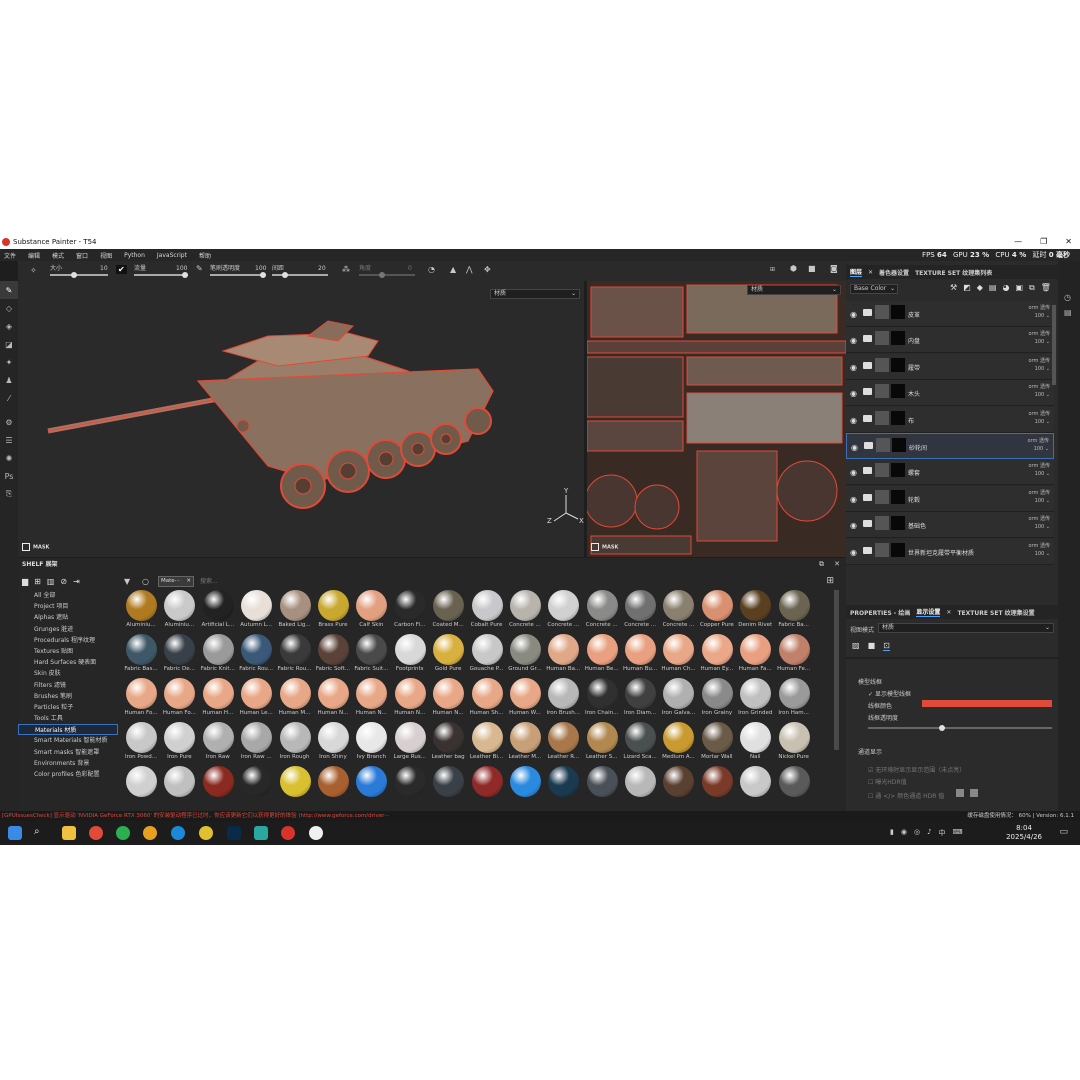  What do you see at coordinates (82, 255) in the screenshot?
I see `menu-window: 窗口` at bounding box center [82, 255].